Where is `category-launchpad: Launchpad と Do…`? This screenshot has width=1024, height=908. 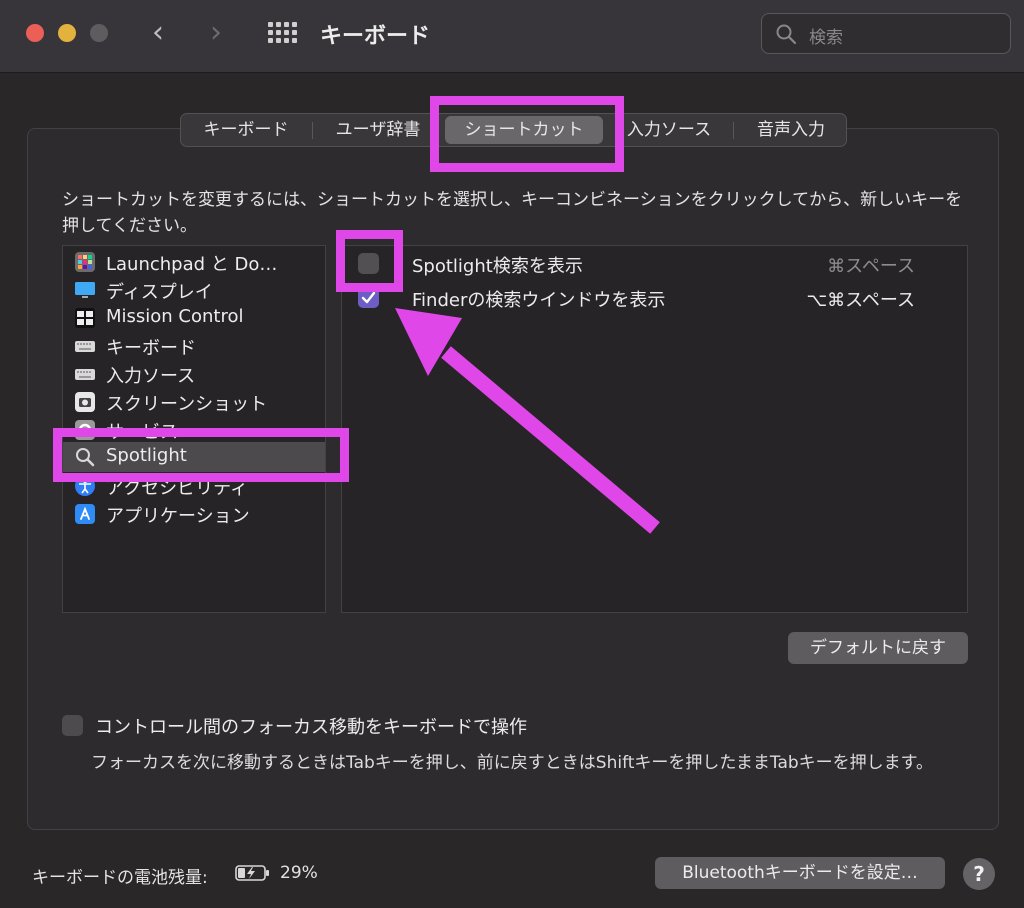
category-launchpad: Launchpad と Do… is located at coordinates (194, 262).